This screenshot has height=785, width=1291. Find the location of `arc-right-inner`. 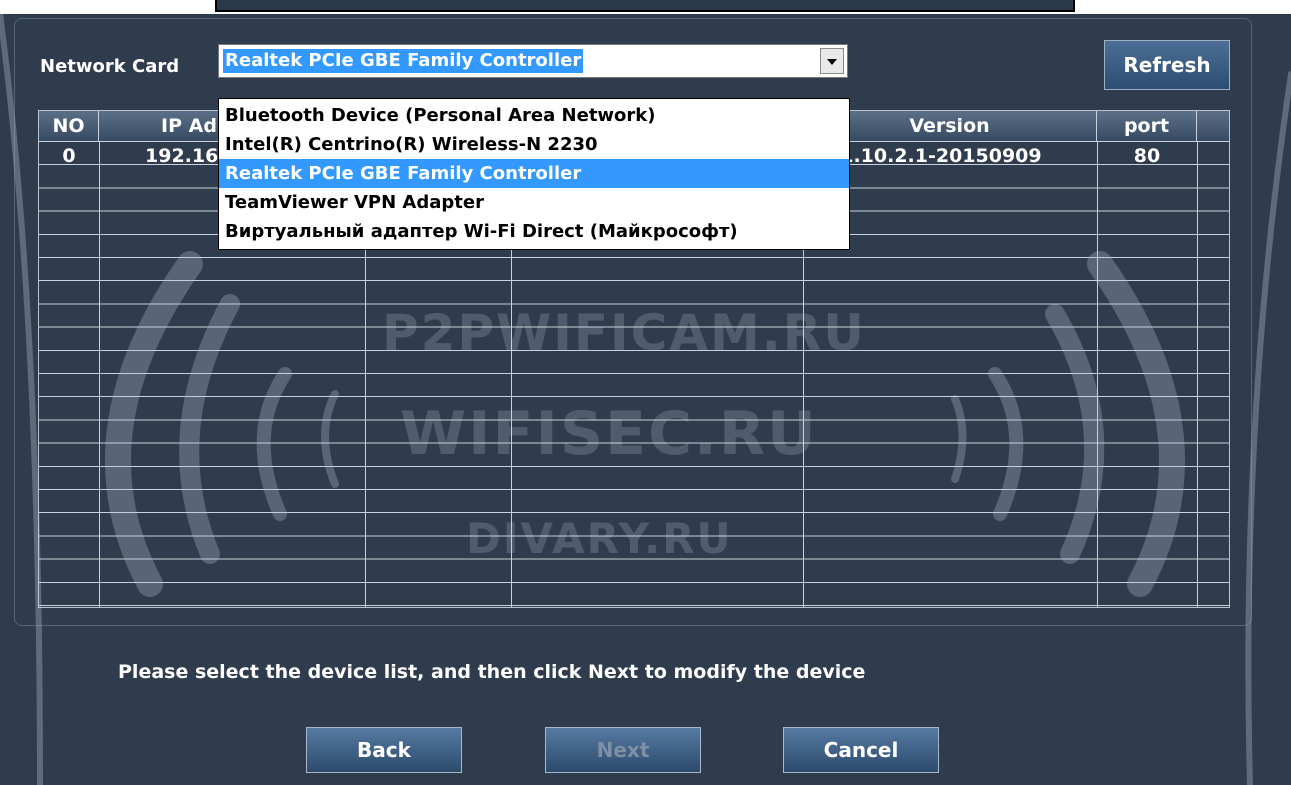

arc-right-inner is located at coordinates (1006, 444).